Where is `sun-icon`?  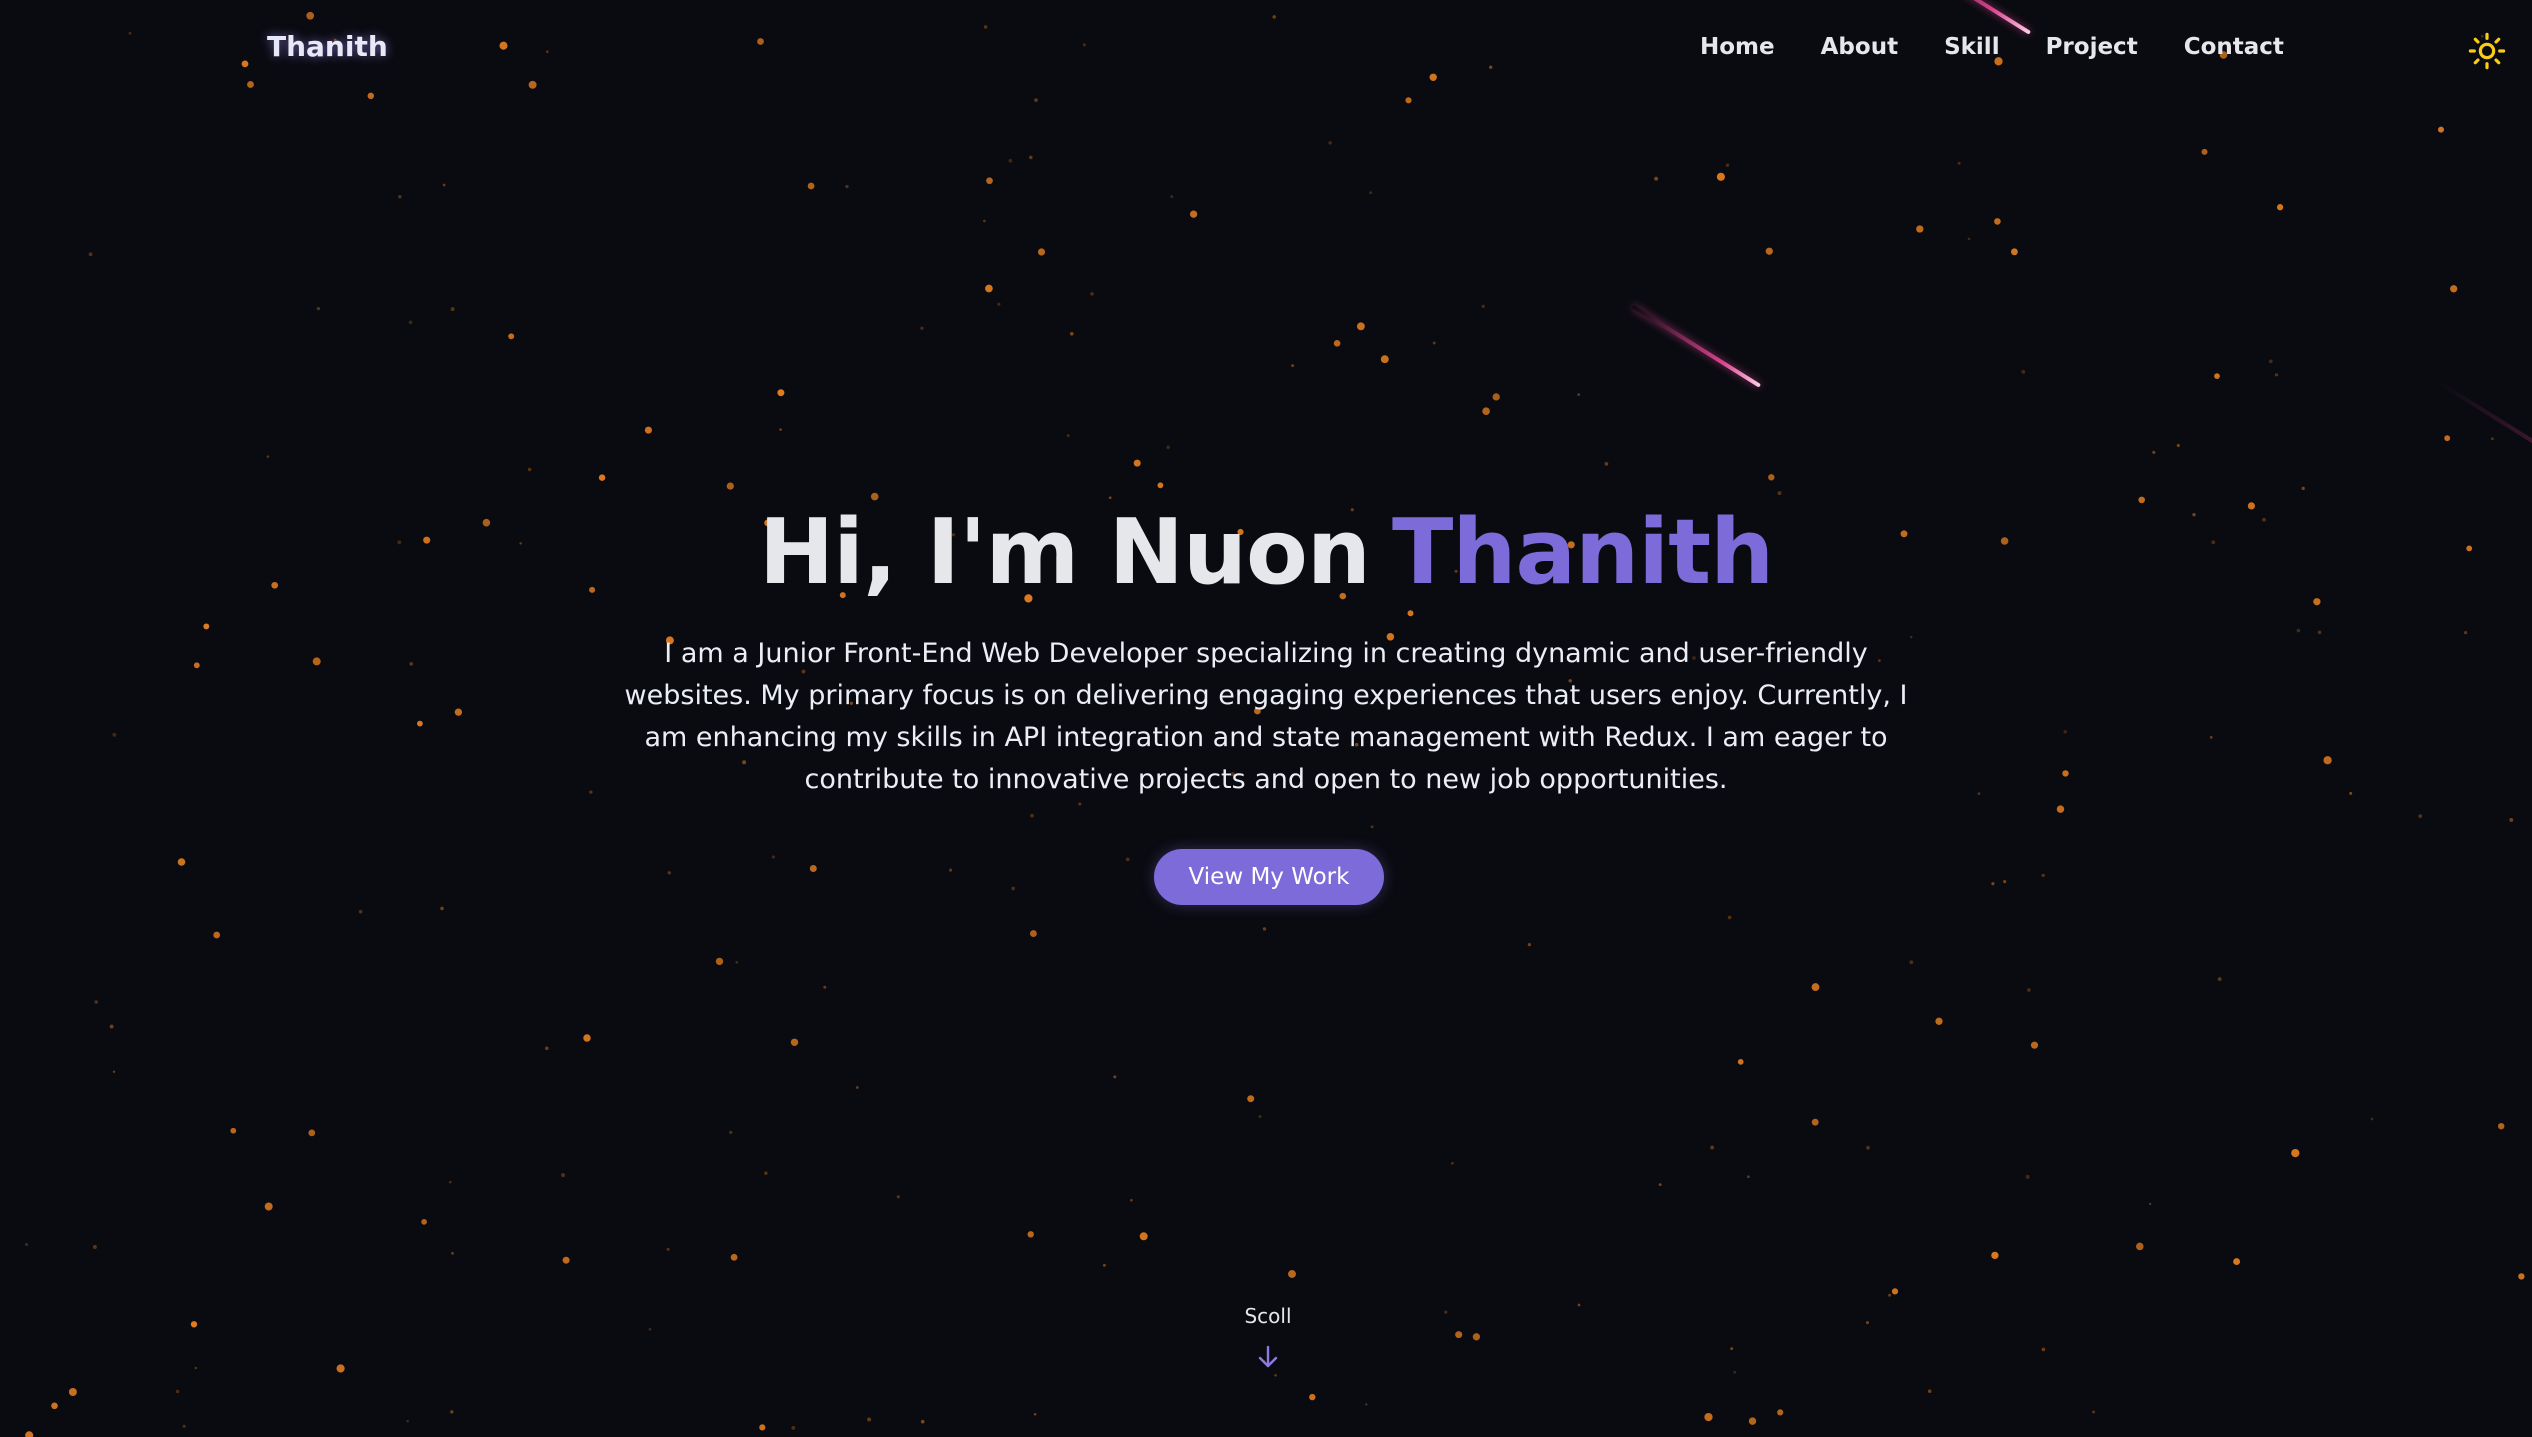 sun-icon is located at coordinates (2487, 51).